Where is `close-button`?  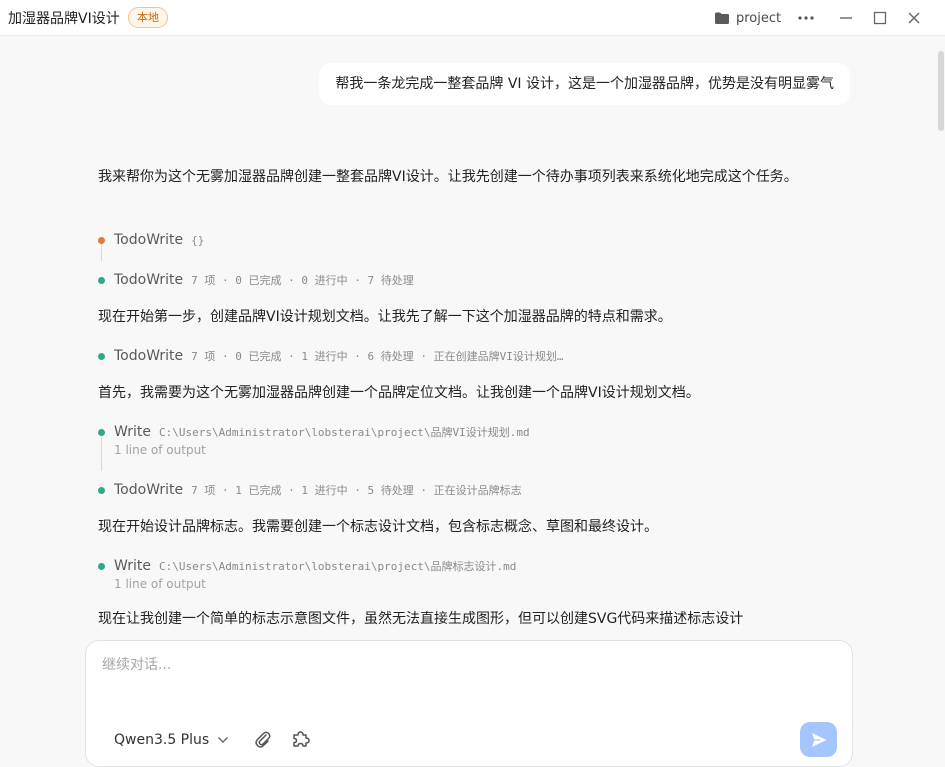 close-button is located at coordinates (914, 18).